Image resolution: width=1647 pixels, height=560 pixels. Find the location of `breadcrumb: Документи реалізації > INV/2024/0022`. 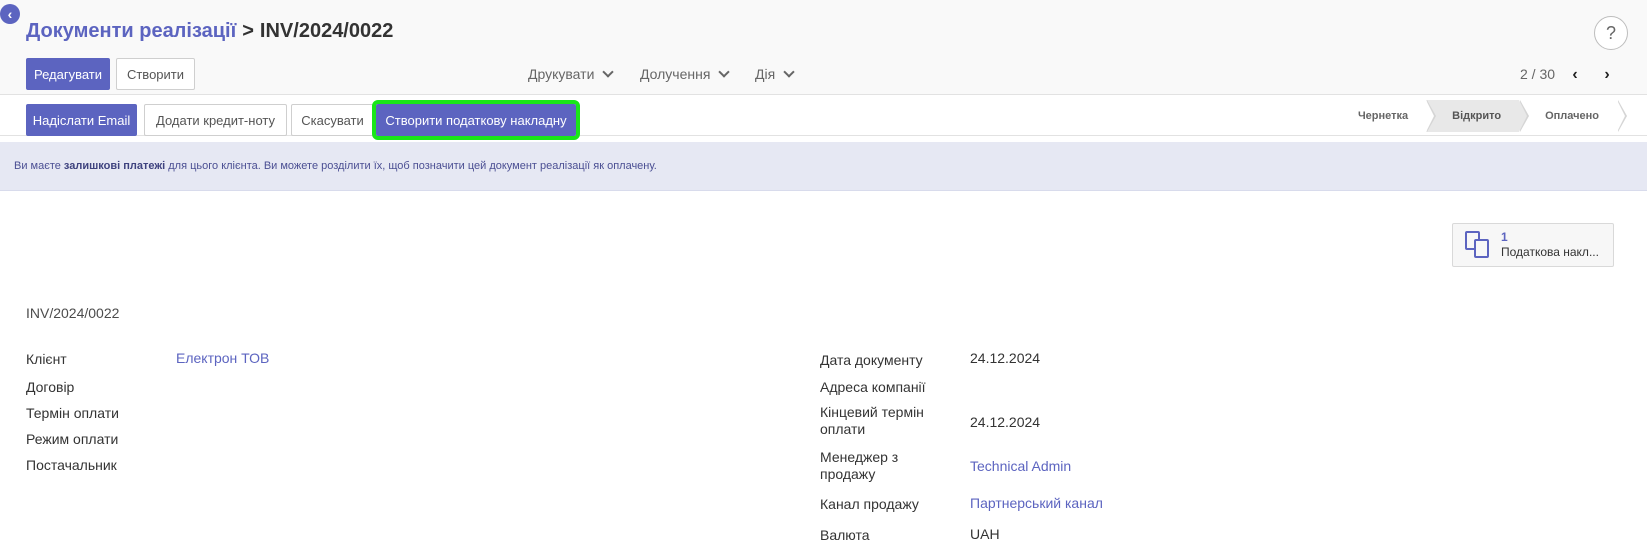

breadcrumb: Документи реалізації > INV/2024/0022 is located at coordinates (209, 31).